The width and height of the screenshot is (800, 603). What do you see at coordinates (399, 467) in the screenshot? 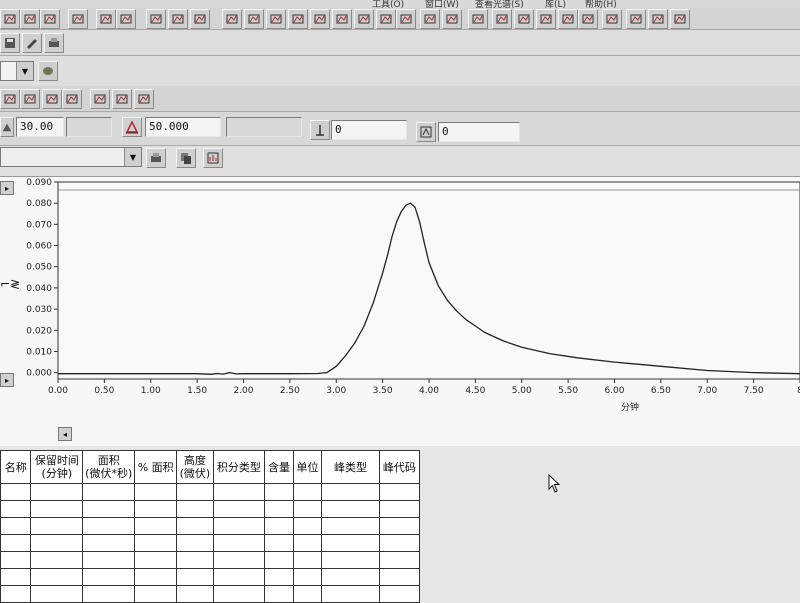
I see `col-peak-code: 峰代码` at bounding box center [399, 467].